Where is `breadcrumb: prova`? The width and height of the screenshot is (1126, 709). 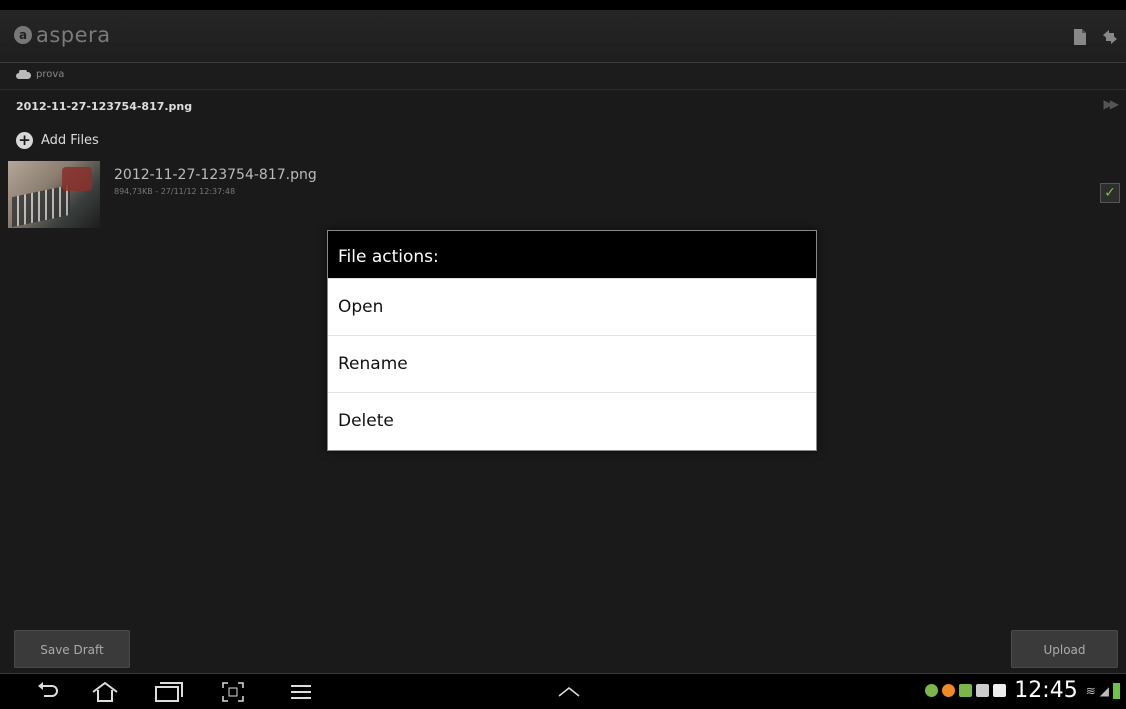
breadcrumb: prova is located at coordinates (40, 74).